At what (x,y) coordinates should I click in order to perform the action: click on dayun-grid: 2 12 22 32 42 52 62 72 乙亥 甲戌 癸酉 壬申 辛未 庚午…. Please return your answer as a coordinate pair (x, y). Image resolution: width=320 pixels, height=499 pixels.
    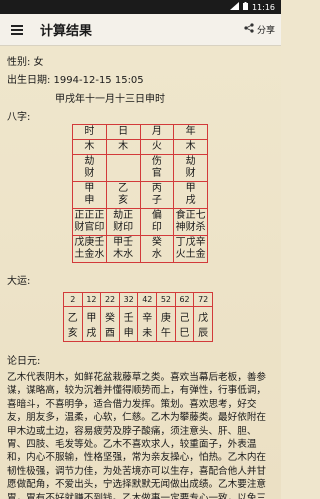
    Looking at the image, I should click on (138, 317).